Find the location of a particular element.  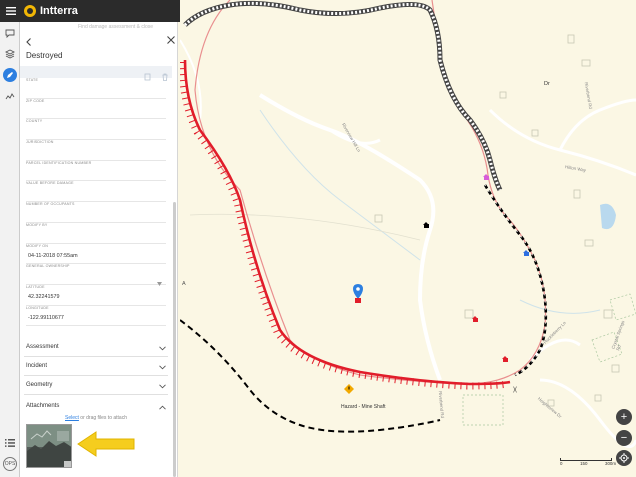

select-files-link: Select is located at coordinates (72, 418).